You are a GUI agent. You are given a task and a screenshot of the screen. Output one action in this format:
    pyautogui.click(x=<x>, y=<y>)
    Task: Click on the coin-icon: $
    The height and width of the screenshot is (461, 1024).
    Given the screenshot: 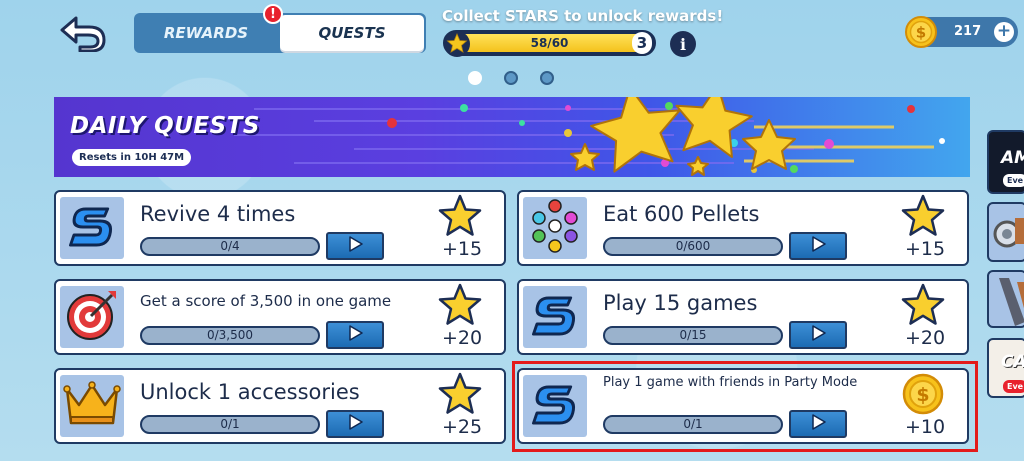 What is the action you would take?
    pyautogui.click(x=921, y=32)
    